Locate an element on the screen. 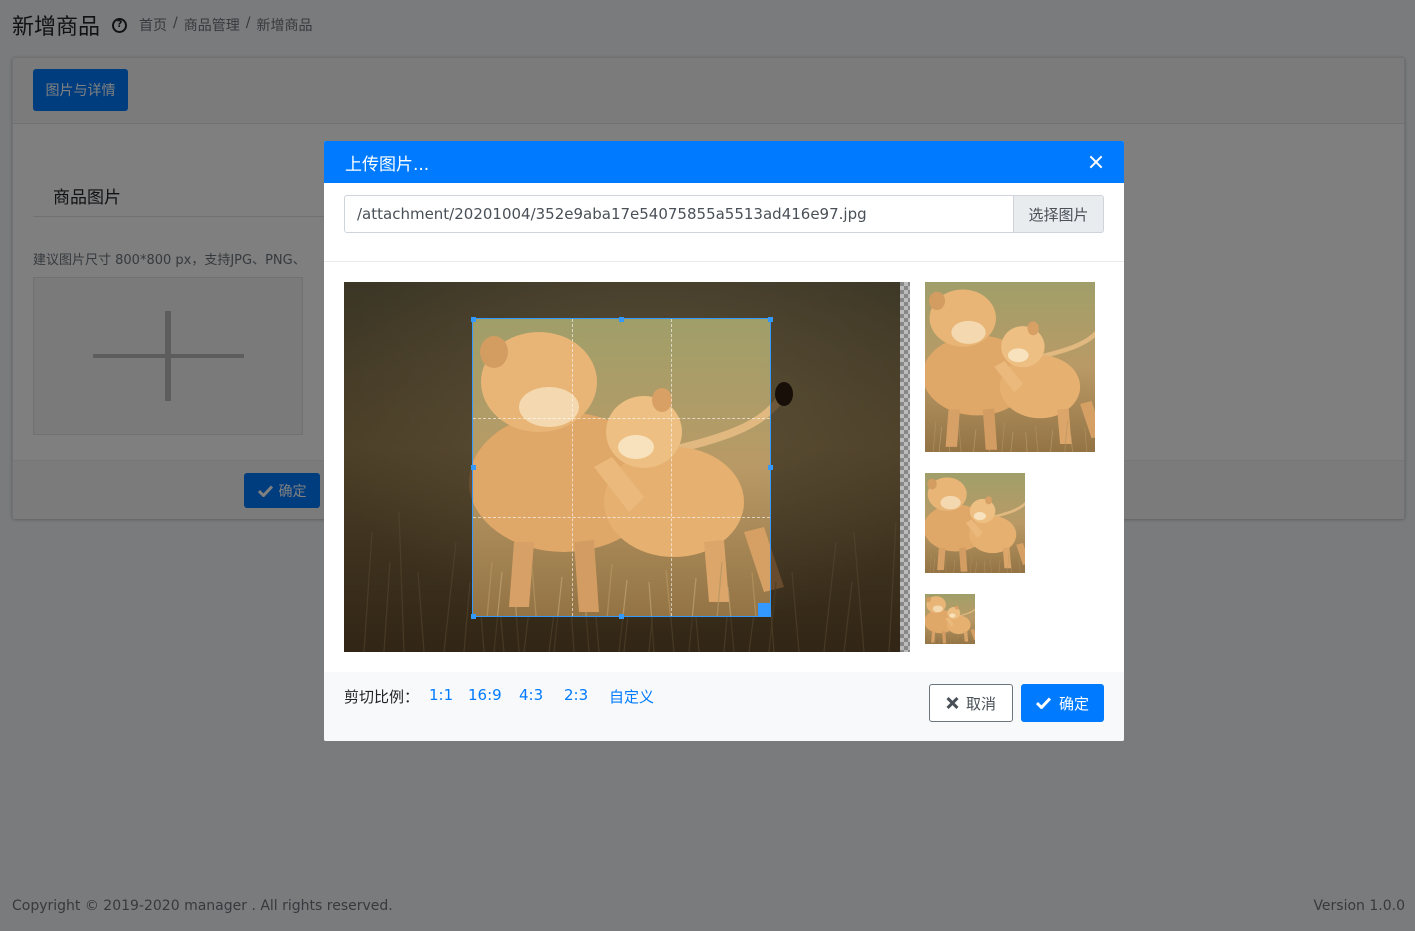 The image size is (1415, 931). cancel-button: 取消 is located at coordinates (971, 703).